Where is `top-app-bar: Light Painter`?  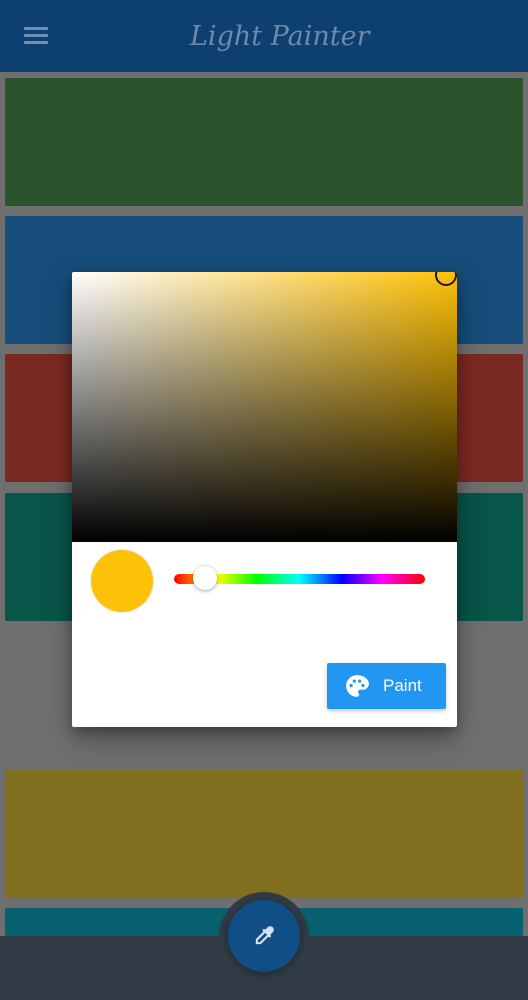 top-app-bar: Light Painter is located at coordinates (264, 36).